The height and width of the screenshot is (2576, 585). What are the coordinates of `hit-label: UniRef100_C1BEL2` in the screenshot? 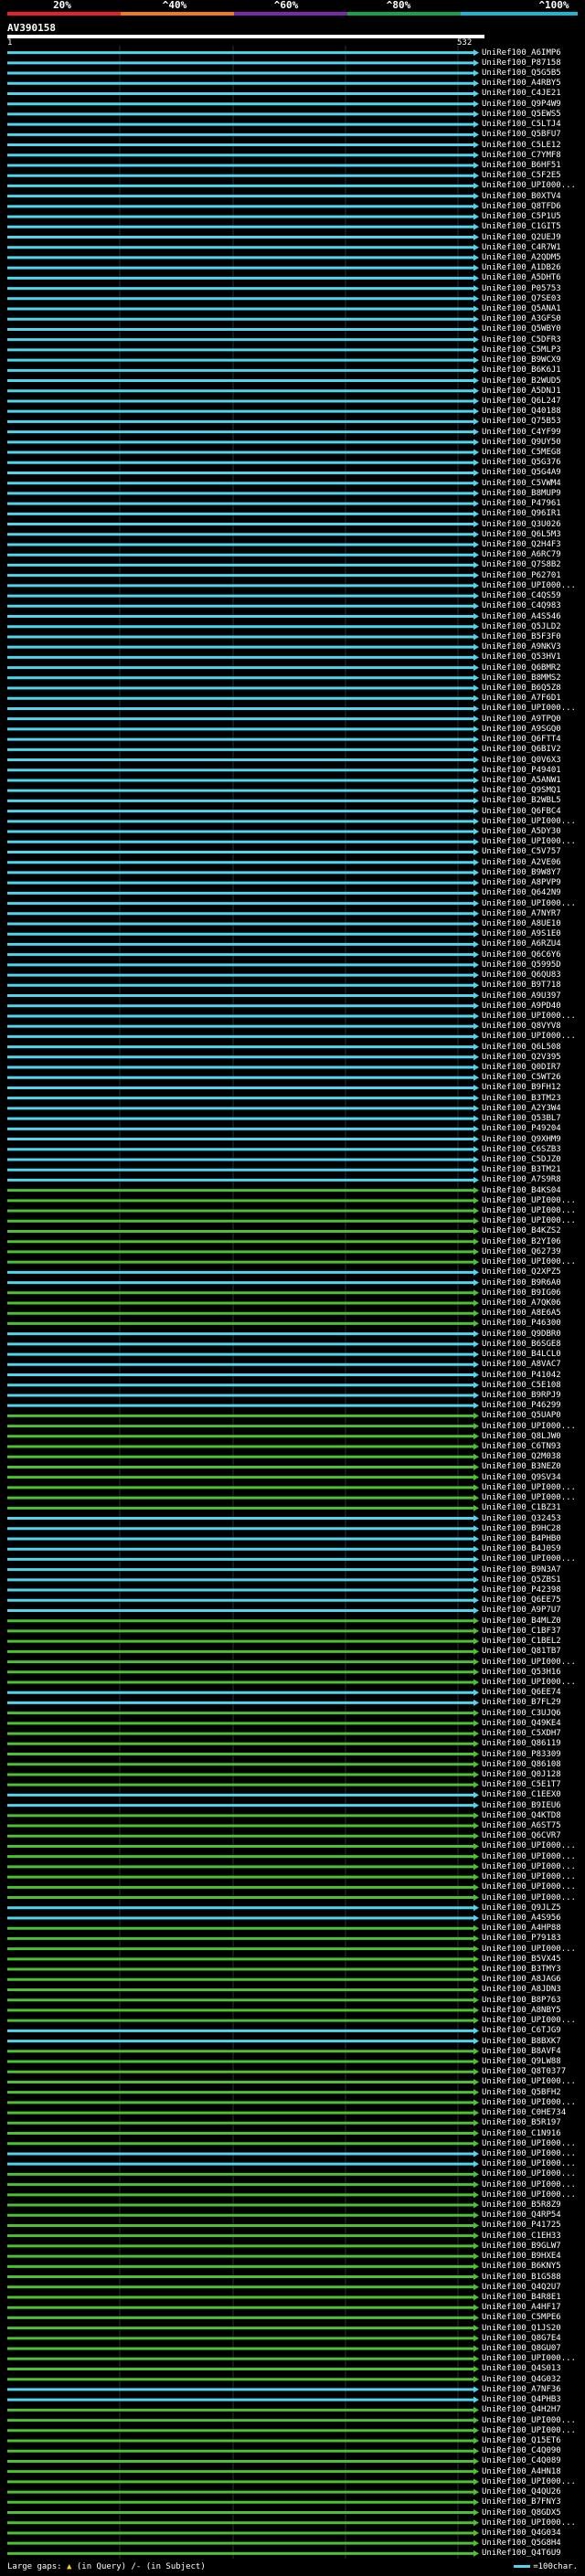 It's located at (533, 1641).